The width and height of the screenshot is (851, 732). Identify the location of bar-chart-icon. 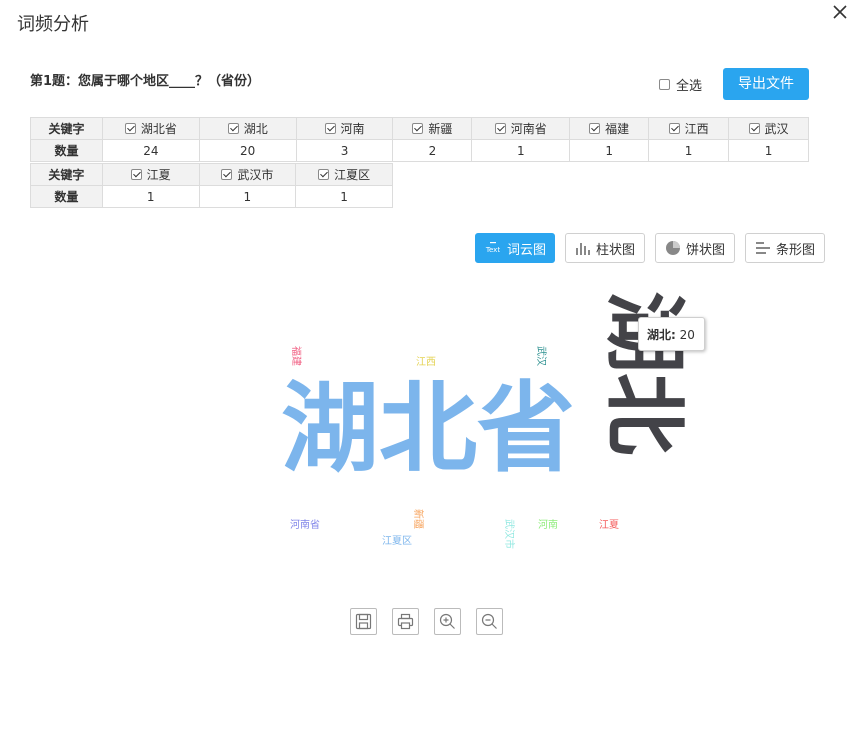
(582, 249).